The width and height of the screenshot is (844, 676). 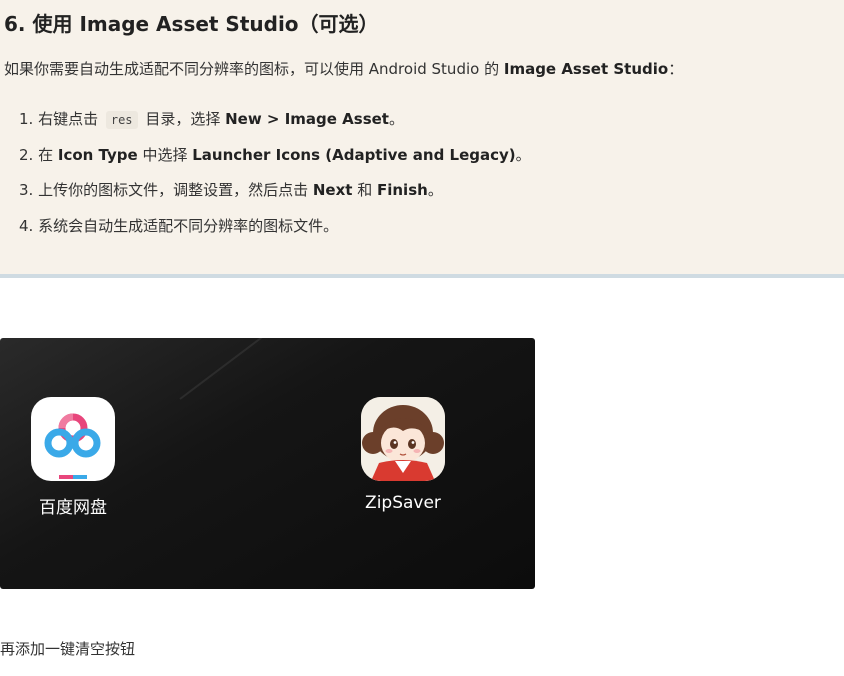 I want to click on step-bold: Next, so click(x=332, y=190).